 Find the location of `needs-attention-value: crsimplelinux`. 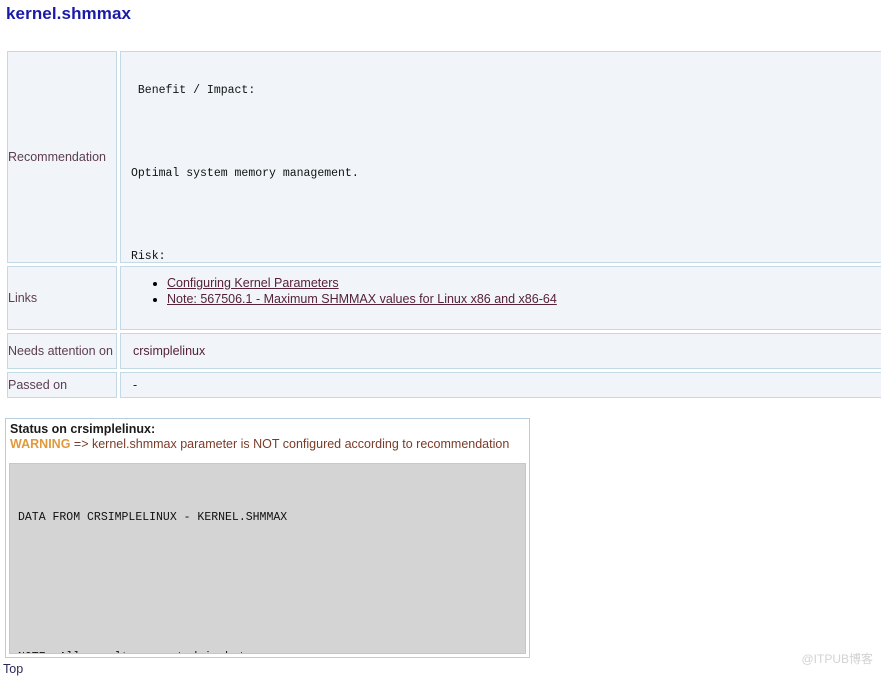

needs-attention-value: crsimplelinux is located at coordinates (169, 351).